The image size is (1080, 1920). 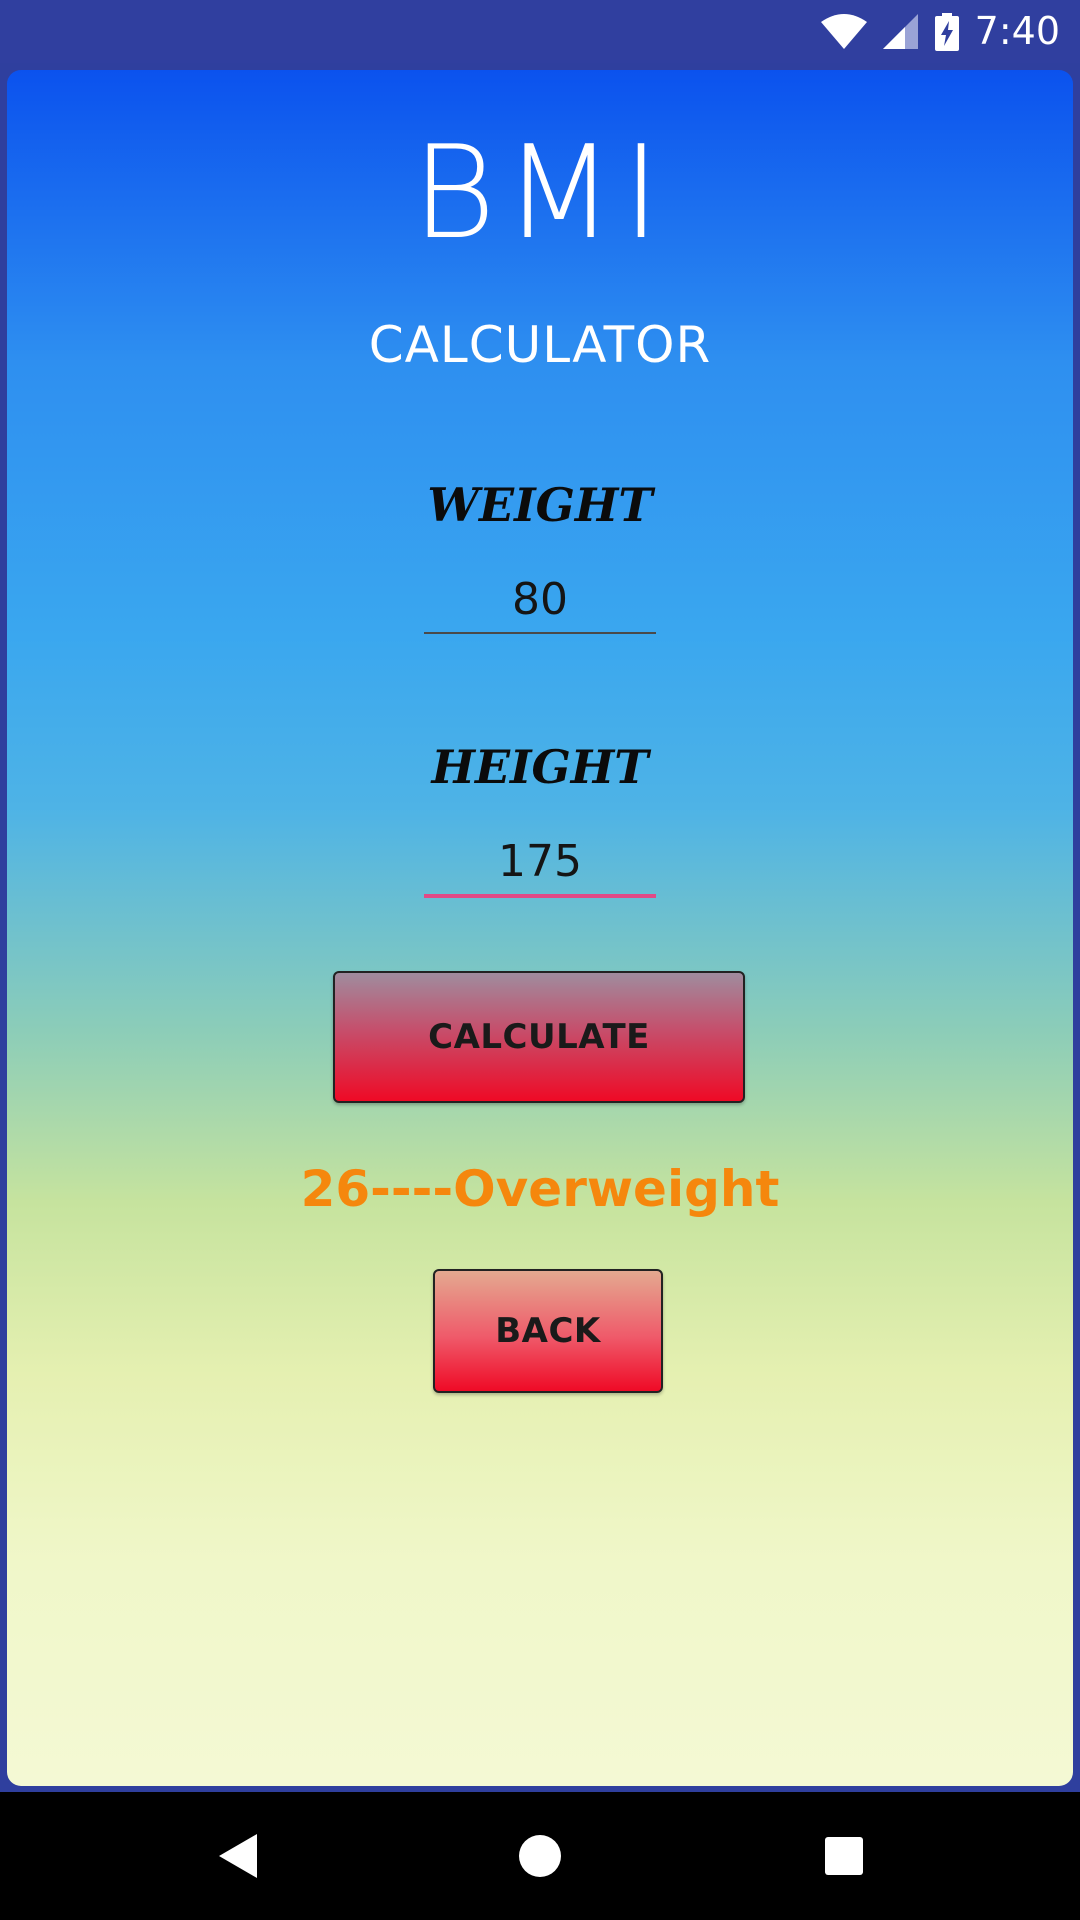 I want to click on height-label: HEIGHT, so click(x=540, y=767).